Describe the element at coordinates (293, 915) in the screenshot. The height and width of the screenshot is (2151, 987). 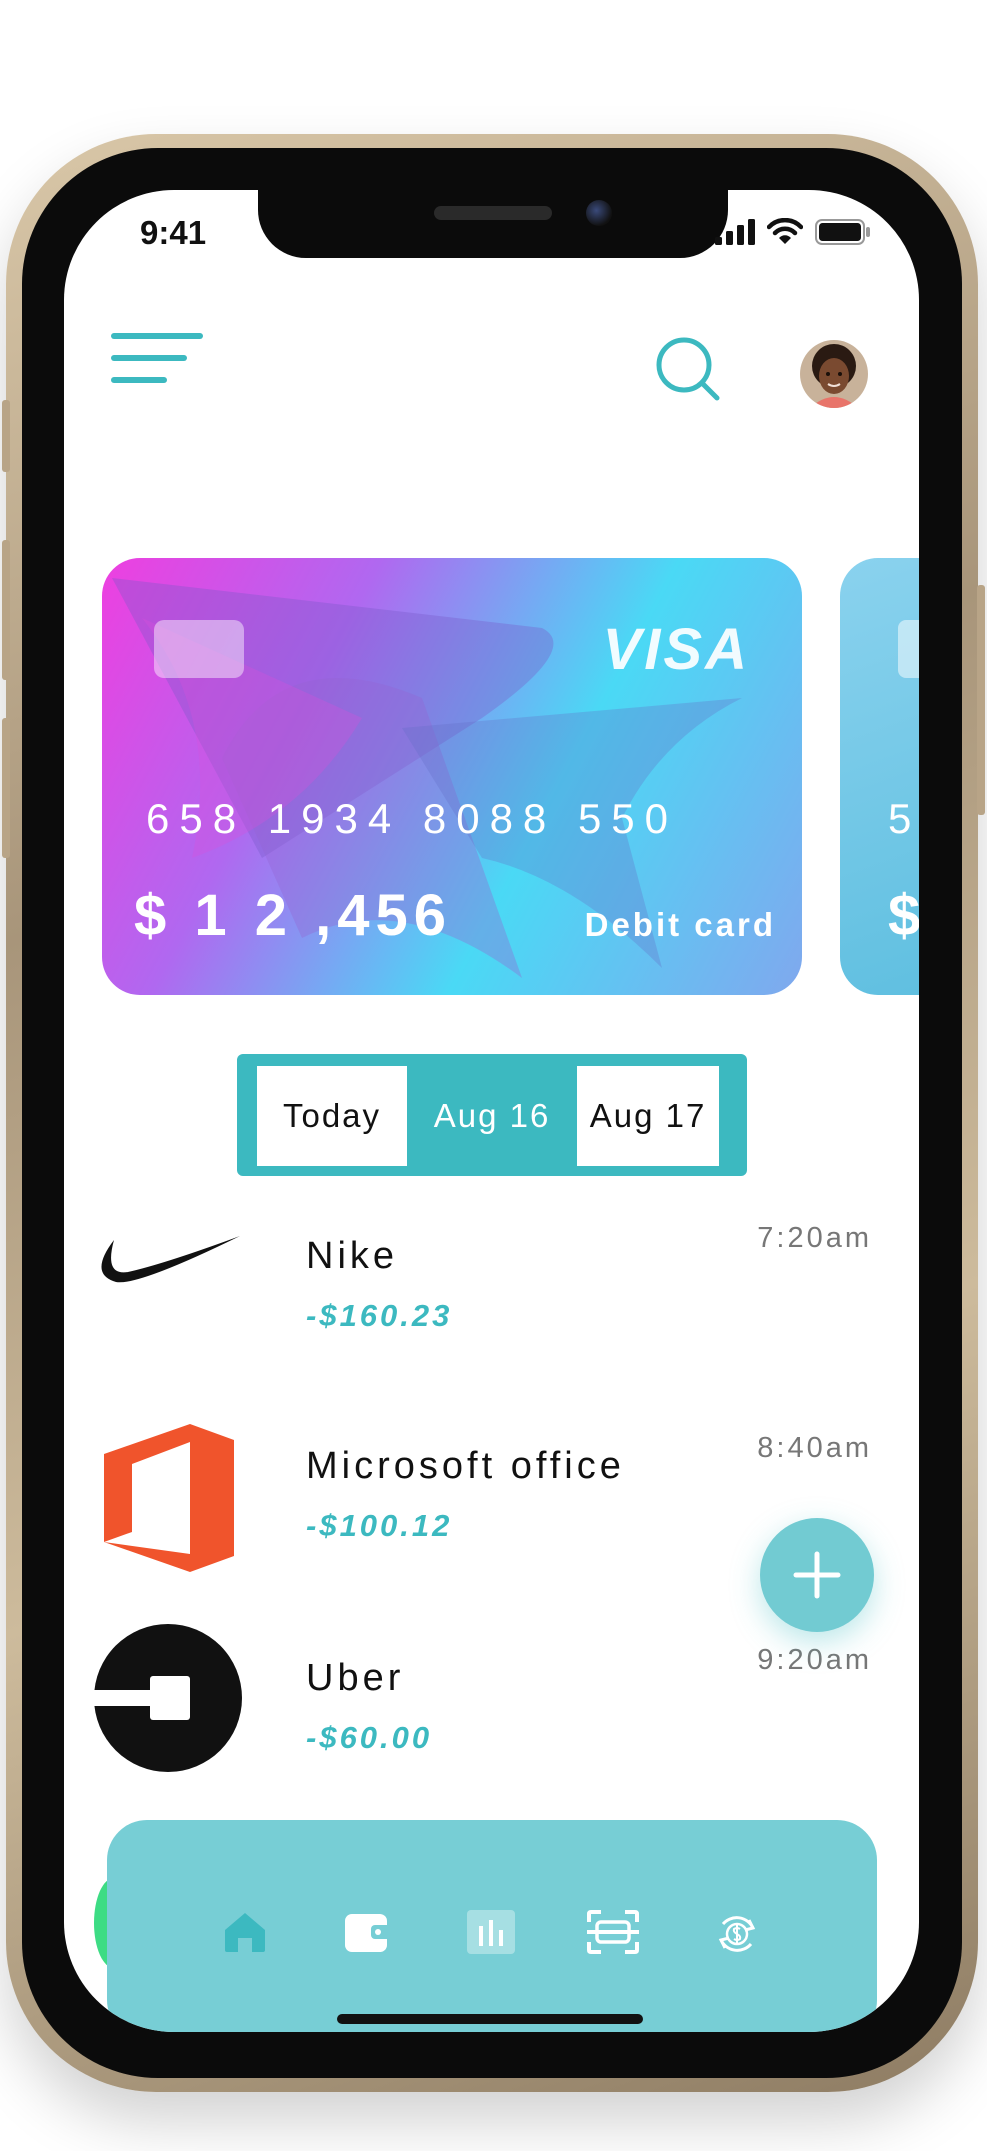
I see `card-balance: $ 1 2 ,456` at that location.